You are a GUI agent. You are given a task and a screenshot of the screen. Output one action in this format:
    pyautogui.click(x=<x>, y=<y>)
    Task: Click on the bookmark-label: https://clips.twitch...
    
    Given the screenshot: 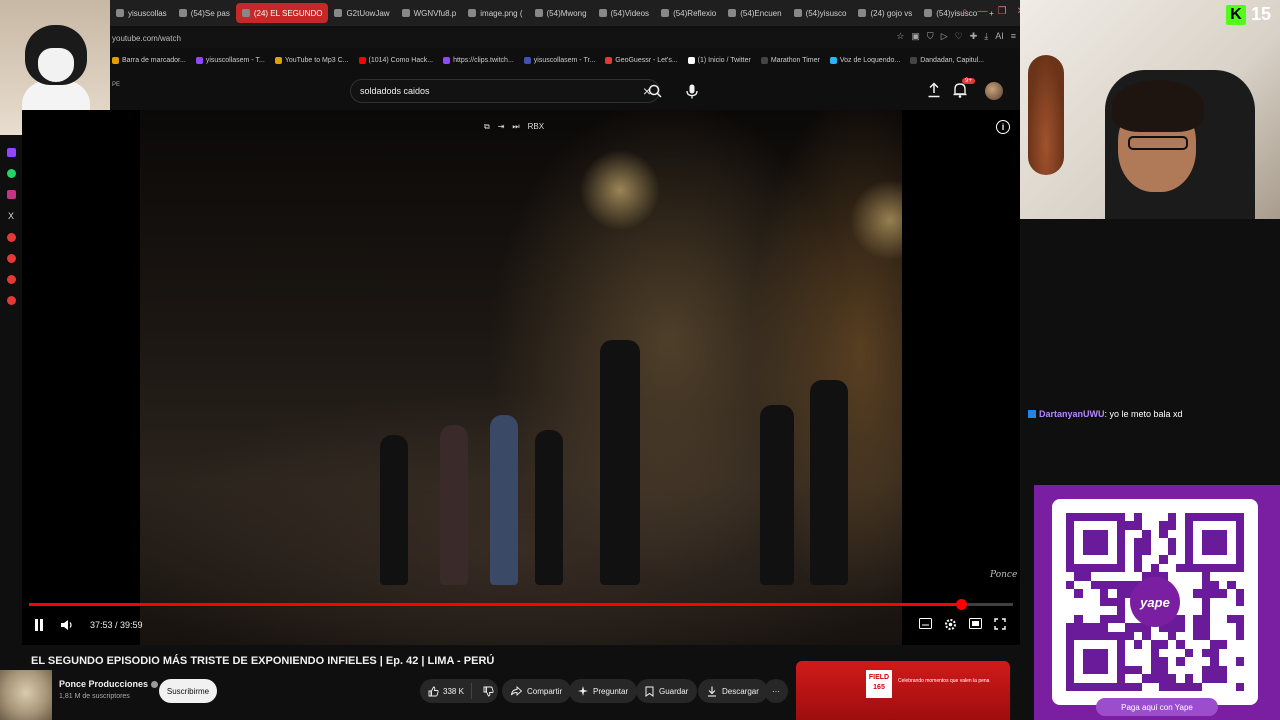 What is the action you would take?
    pyautogui.click(x=483, y=60)
    